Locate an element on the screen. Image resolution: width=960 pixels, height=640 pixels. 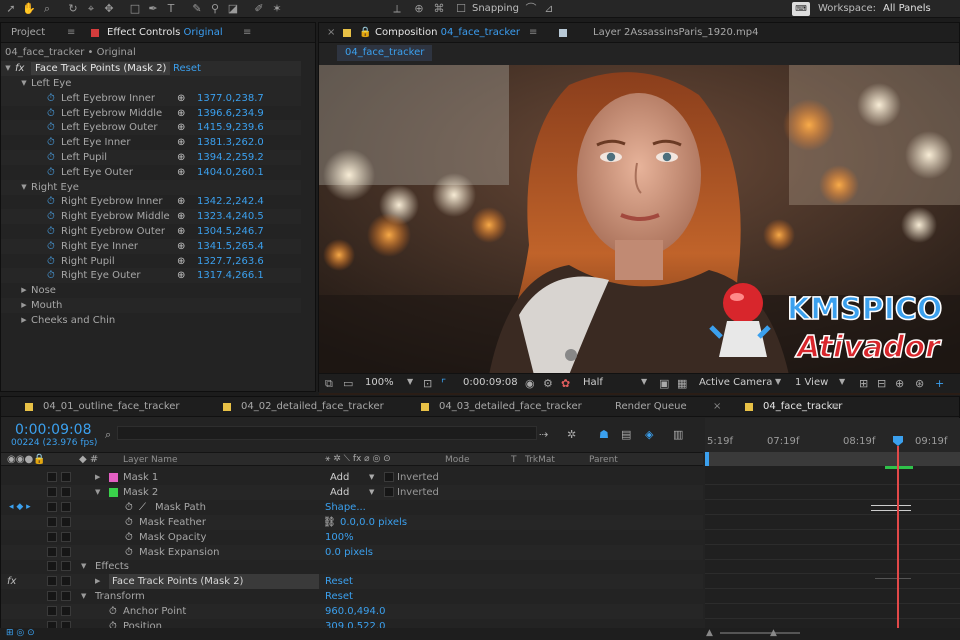
frame-blending-icon: ▤ is located at coordinates (626, 434).